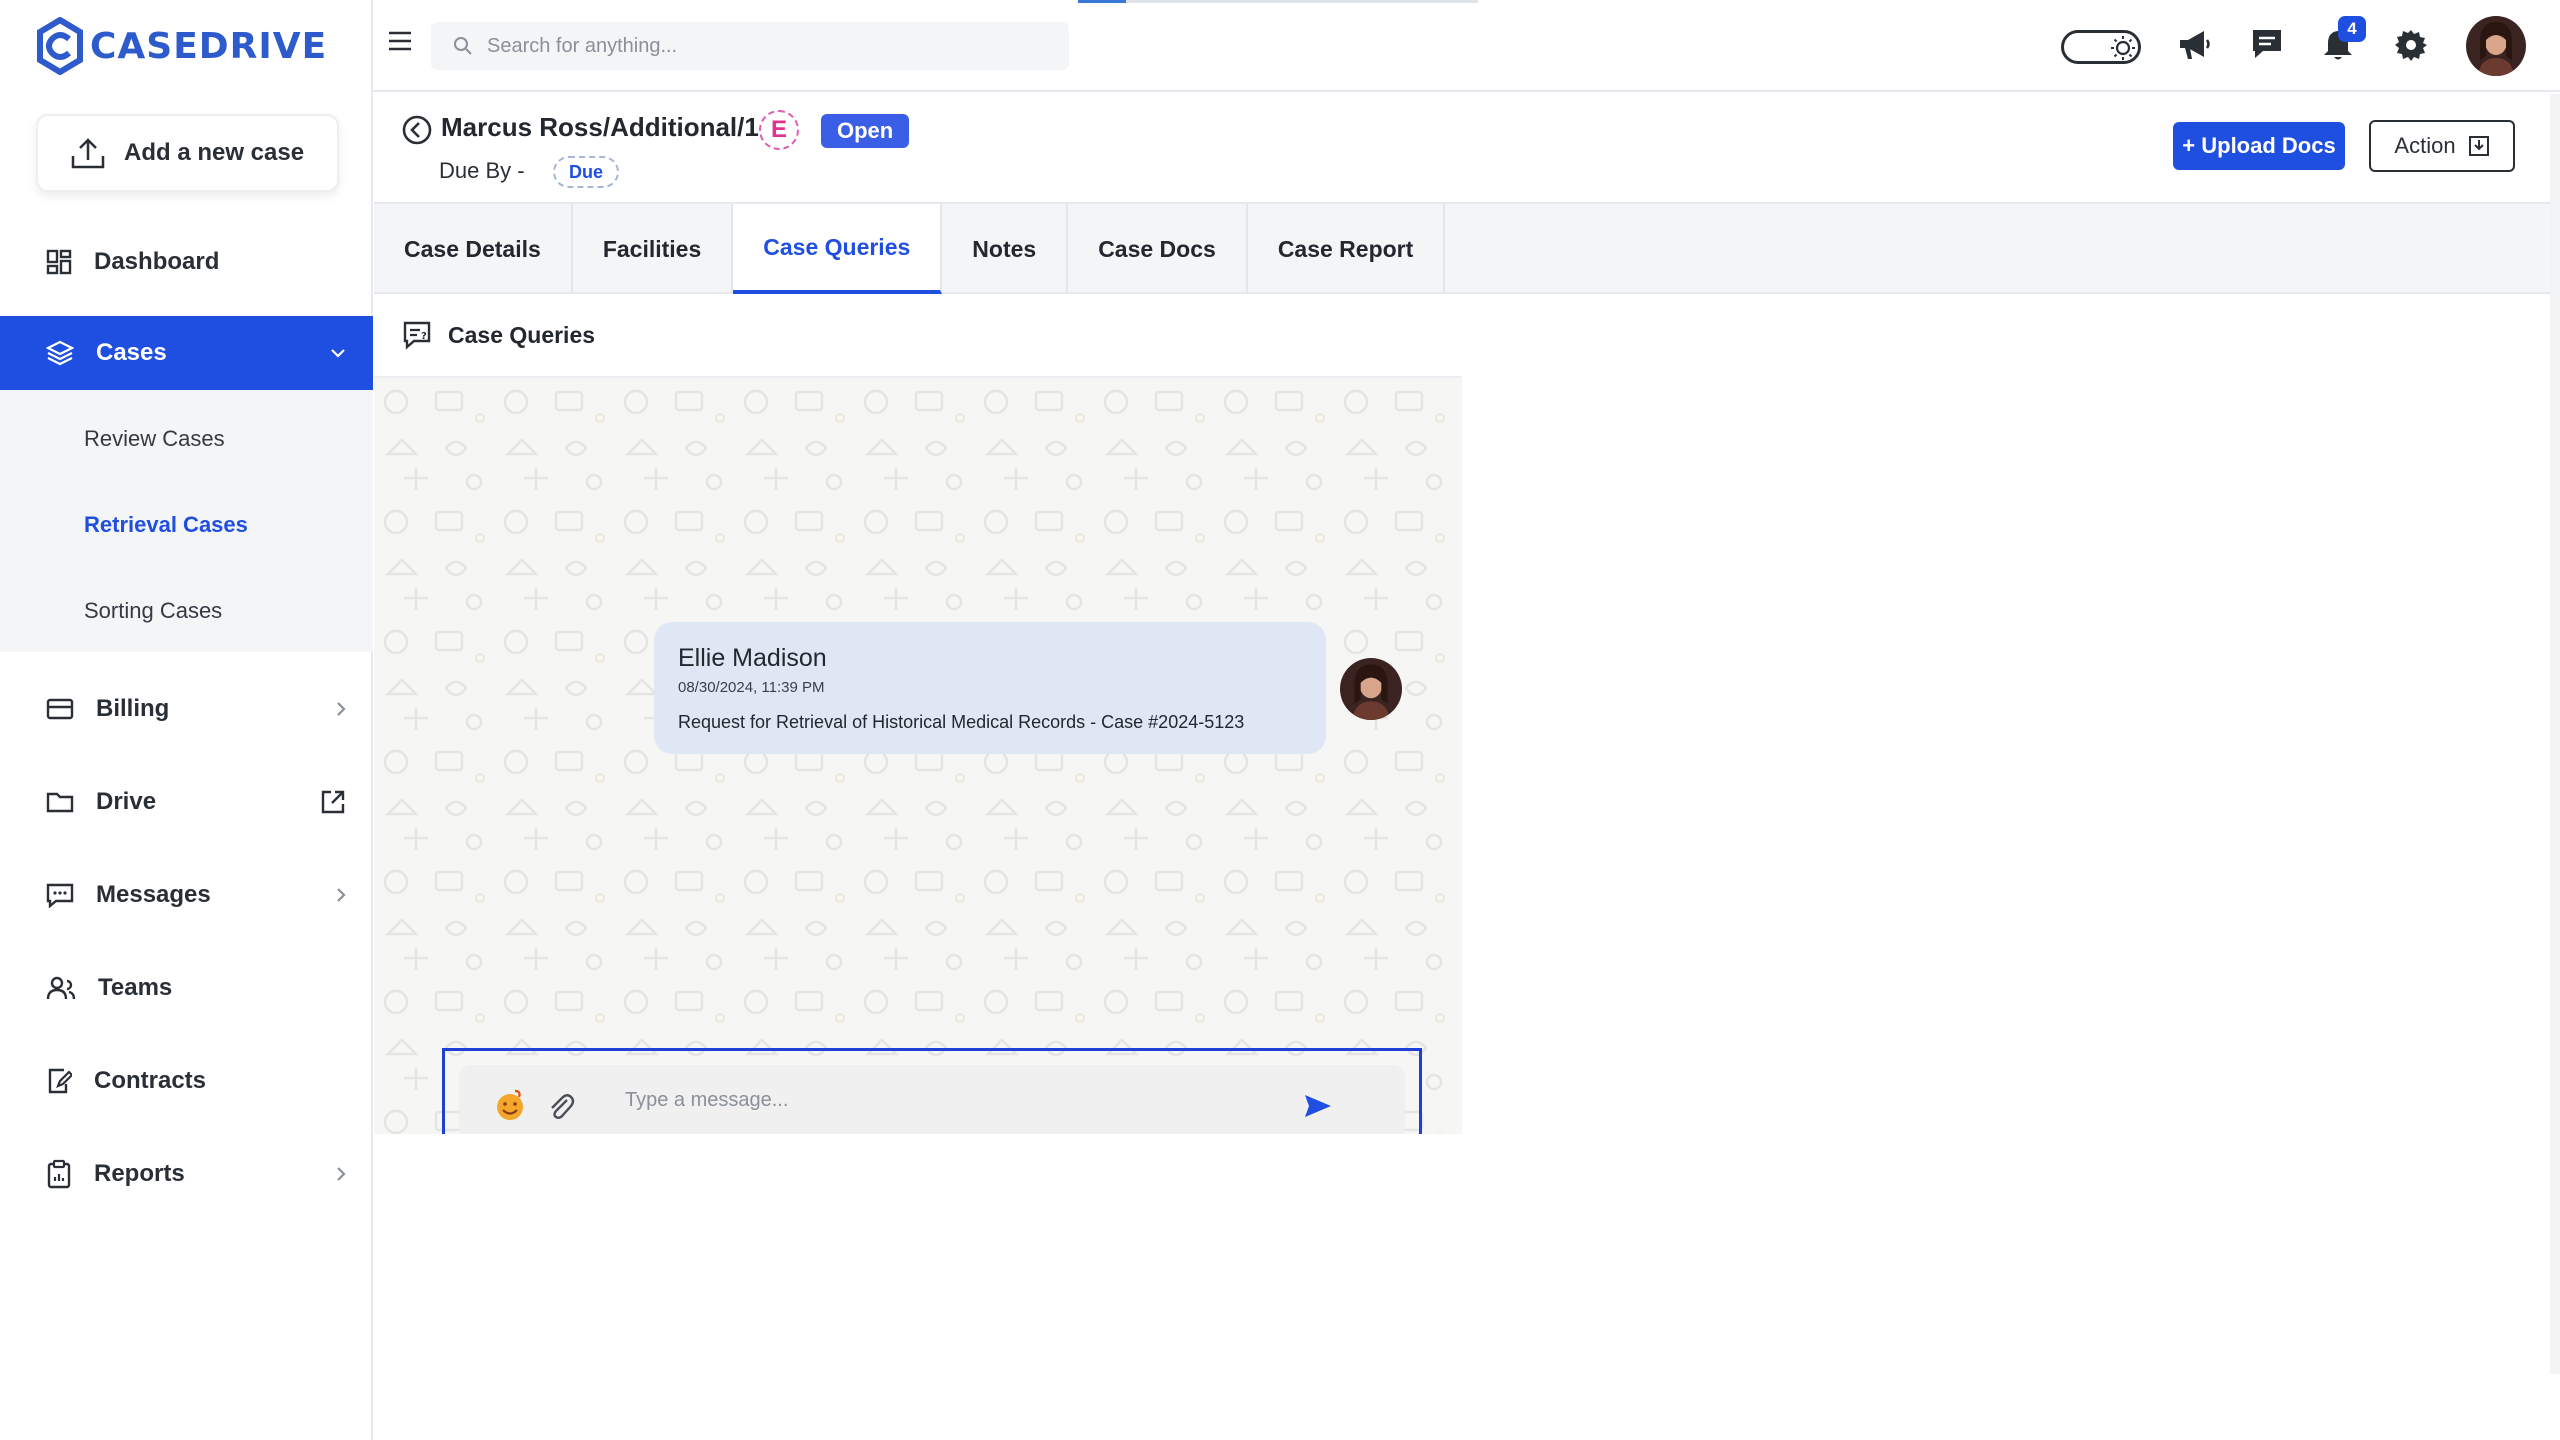 The width and height of the screenshot is (2560, 1440). I want to click on page-scrollbar, so click(2555, 734).